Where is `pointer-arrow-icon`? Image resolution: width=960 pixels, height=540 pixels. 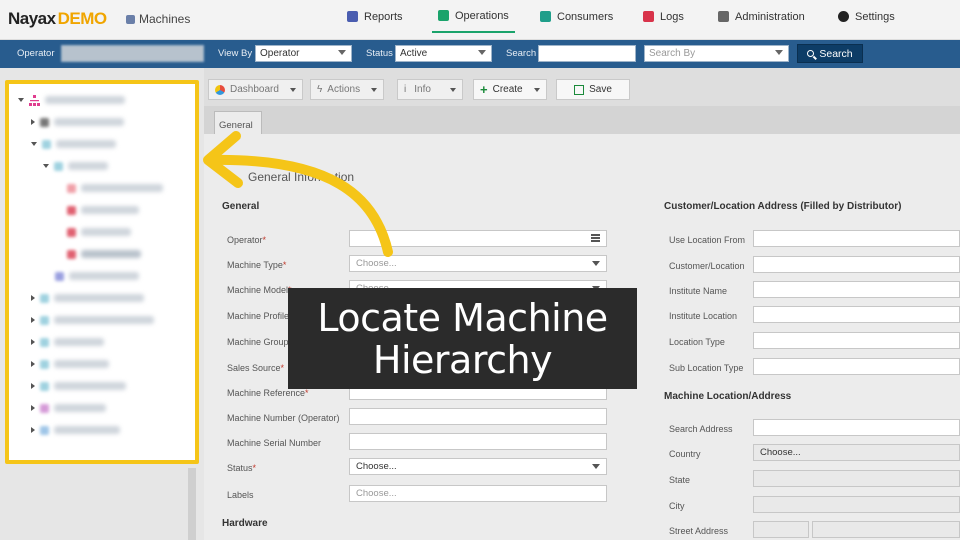
pointer-arrow-icon is located at coordinates (298, 194).